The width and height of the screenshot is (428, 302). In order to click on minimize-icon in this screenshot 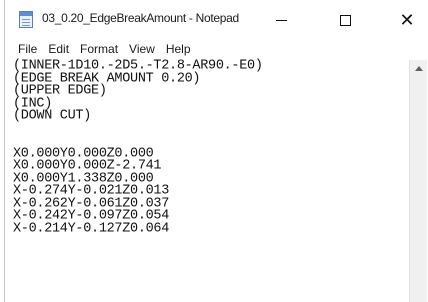, I will do `click(281, 20)`.